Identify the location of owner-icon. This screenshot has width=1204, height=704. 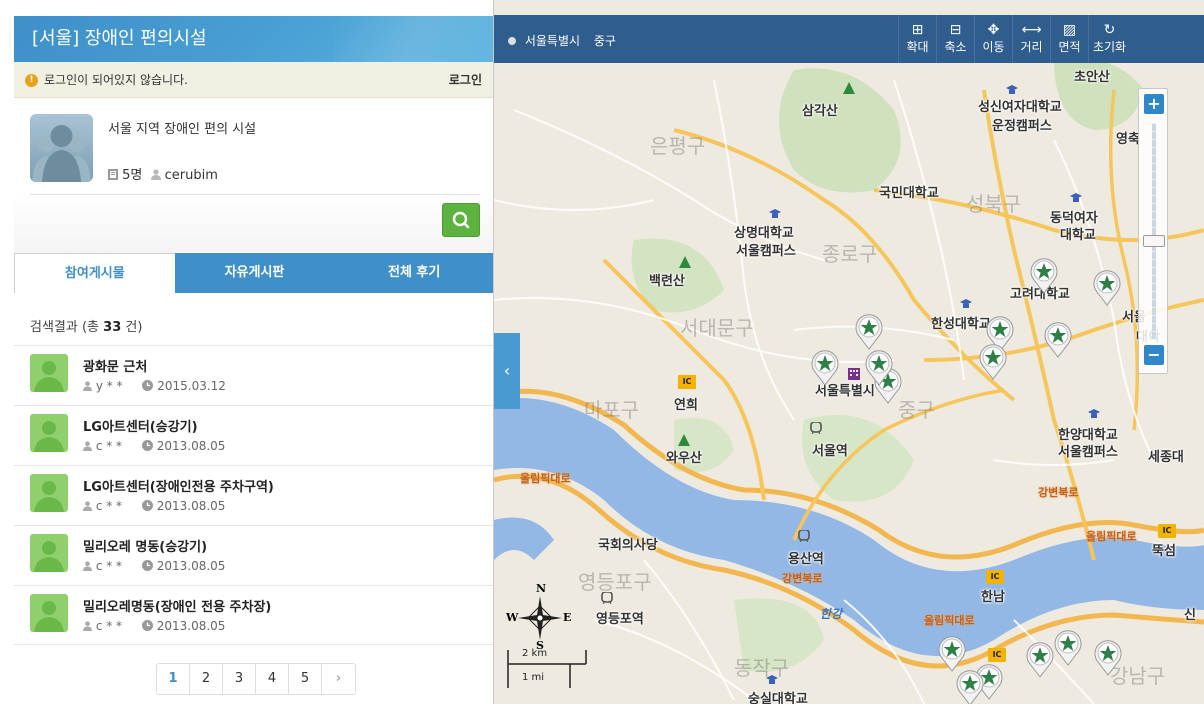
(155, 174).